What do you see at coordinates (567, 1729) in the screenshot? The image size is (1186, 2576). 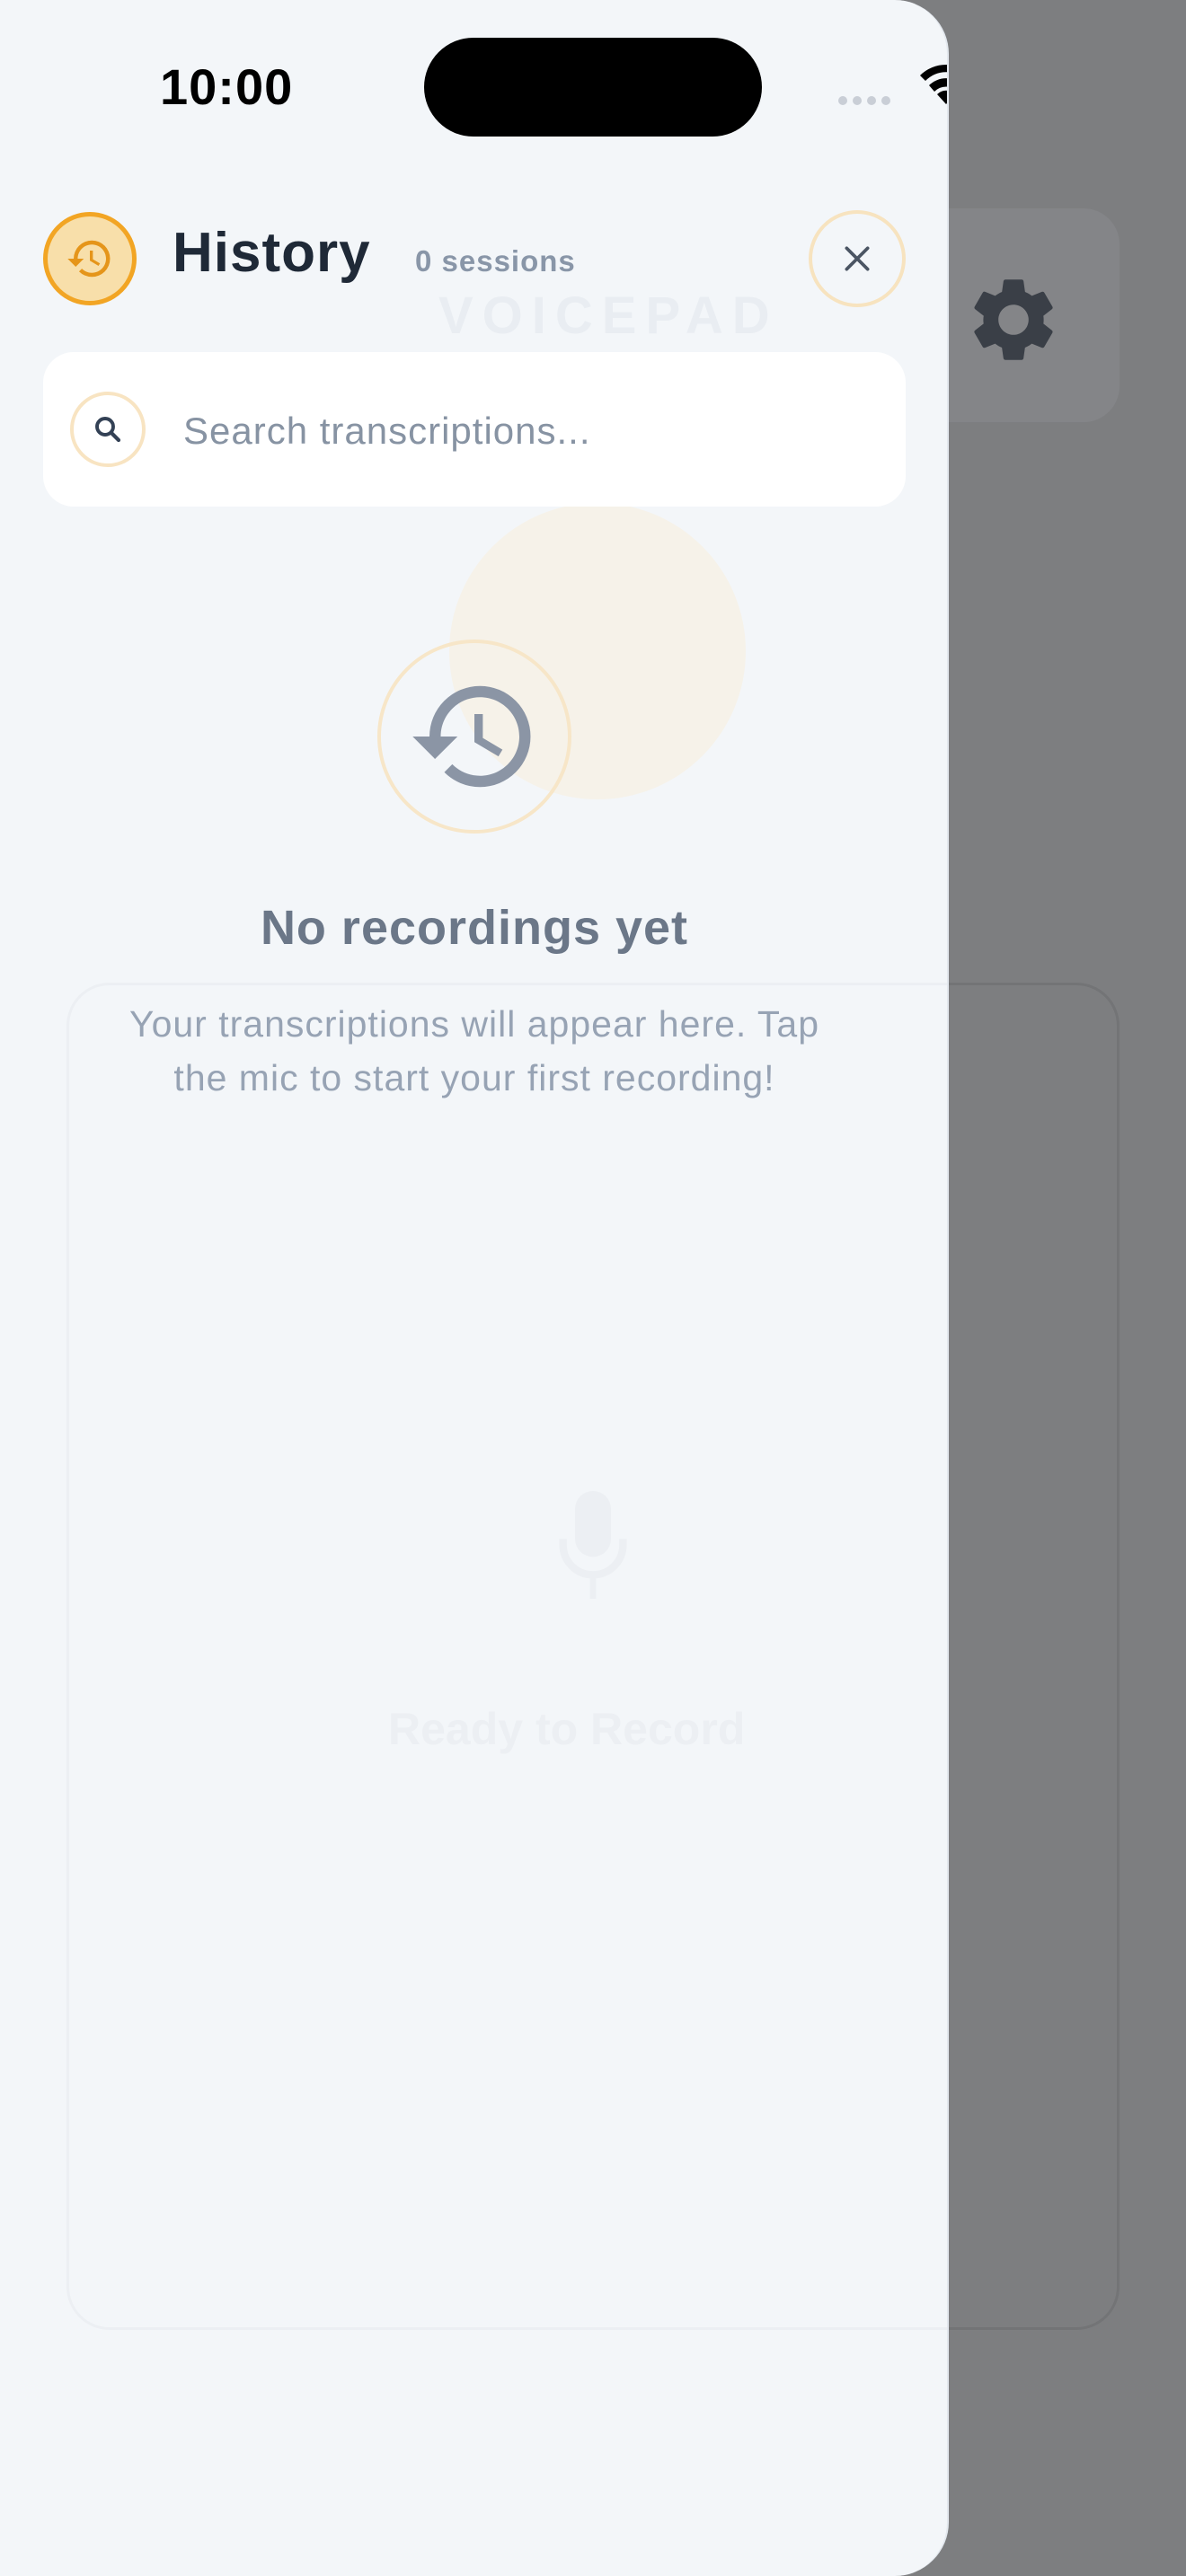 I see `background-ready-text: Ready to Record` at bounding box center [567, 1729].